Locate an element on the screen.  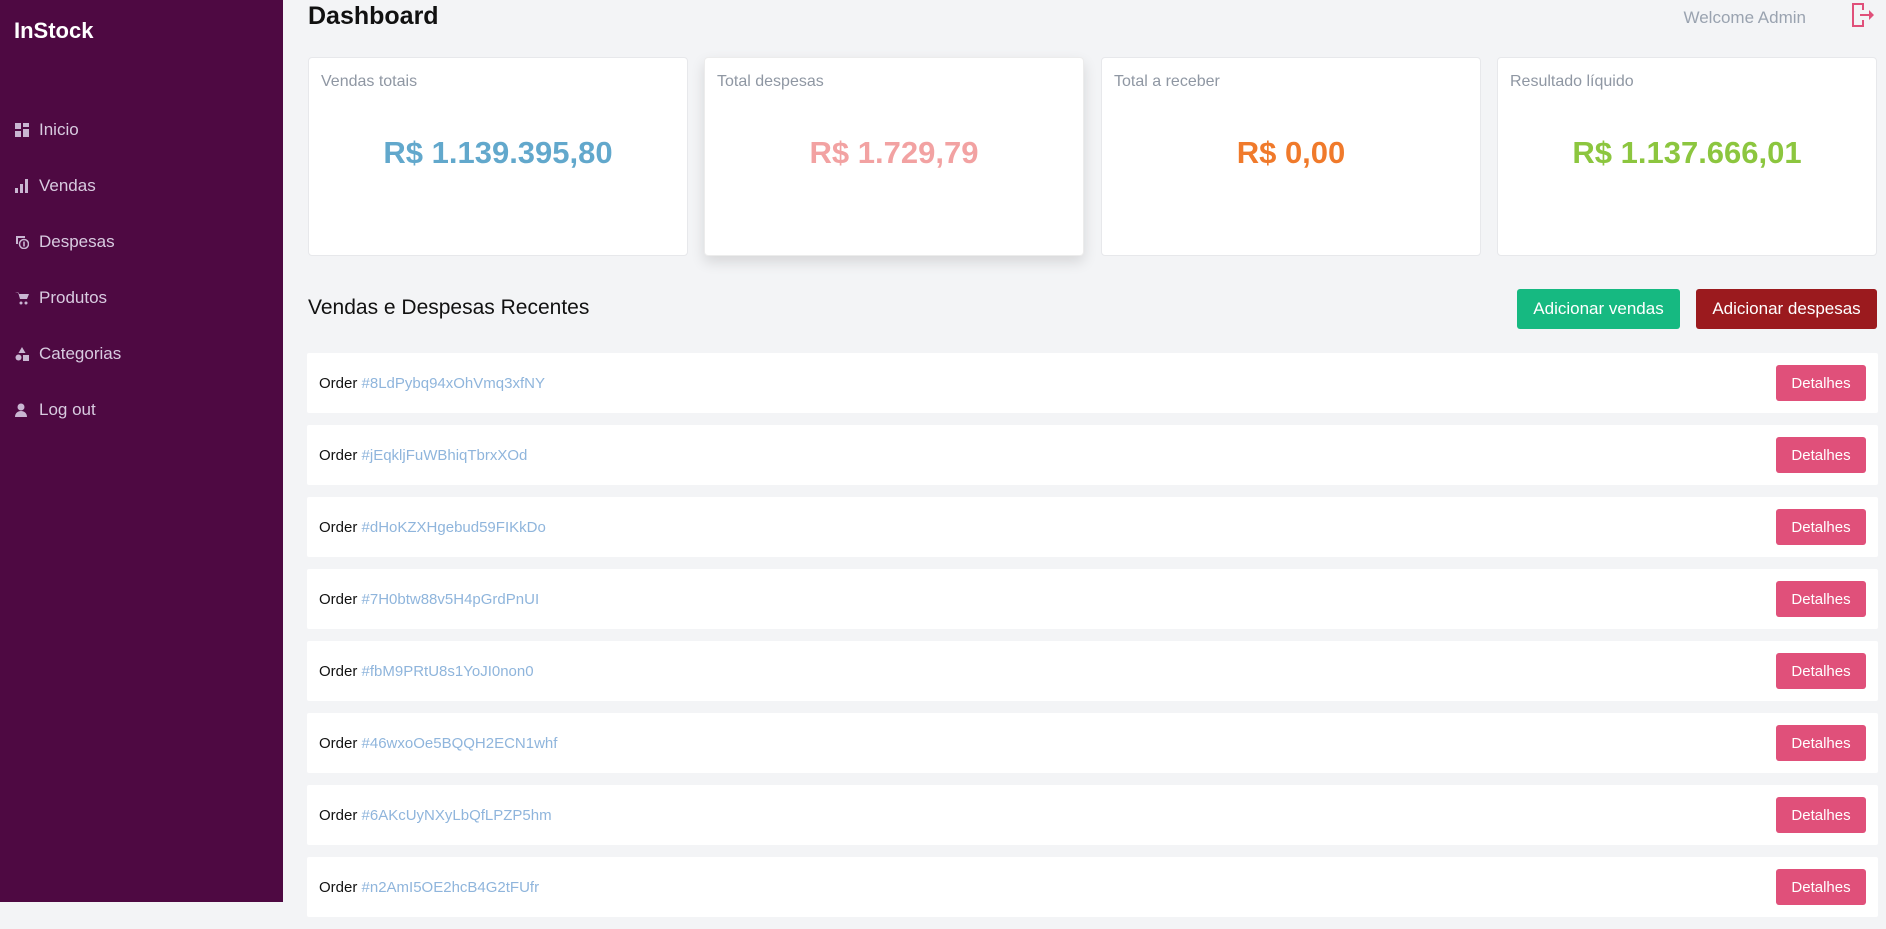
card-label: Total despesas is located at coordinates (770, 81).